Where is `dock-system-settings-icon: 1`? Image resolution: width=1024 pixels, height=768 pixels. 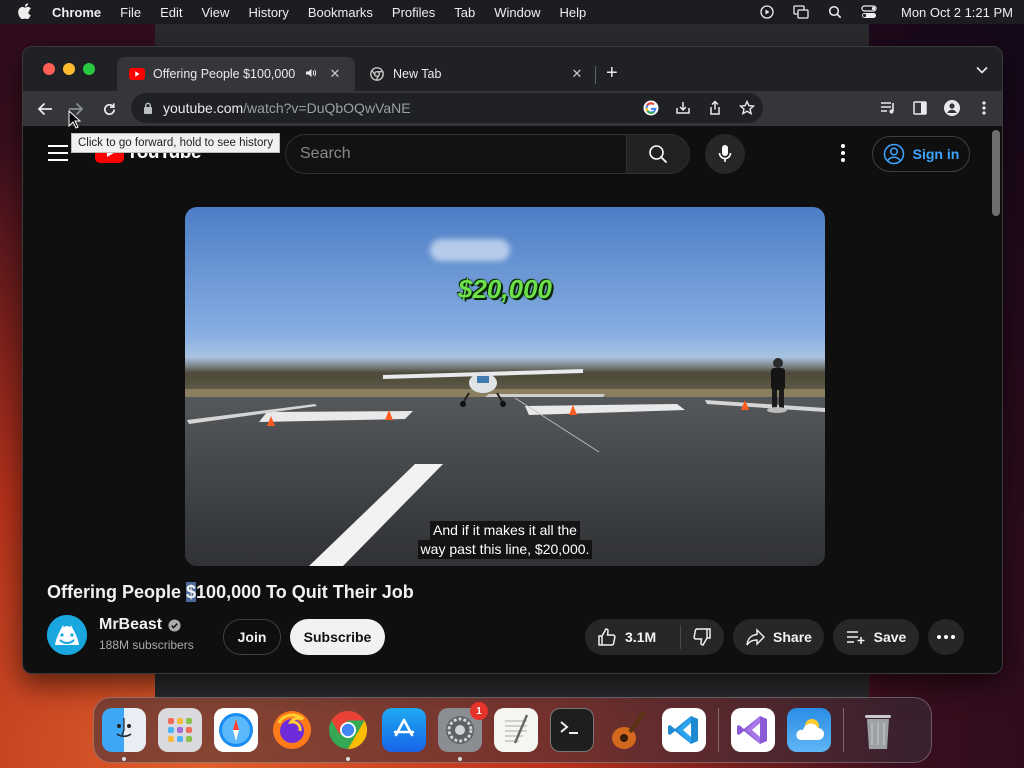 dock-system-settings-icon: 1 is located at coordinates (463, 731).